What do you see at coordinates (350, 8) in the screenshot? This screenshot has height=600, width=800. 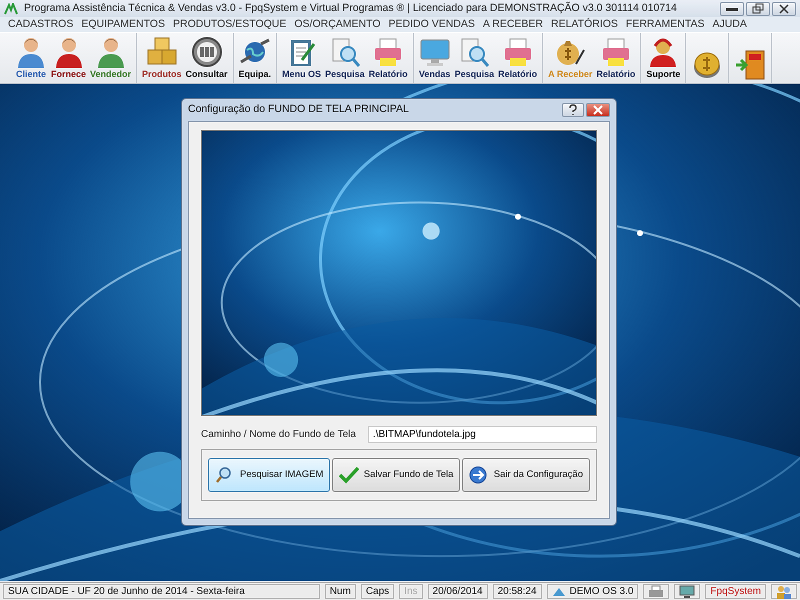 I see `window-title: Programa Assistência Técnica & Vendas v3.0 - FpqSystem e Virtual Programas ® | Licenciado para DEMONSTRAÇÃO v3.0 301114 010714` at bounding box center [350, 8].